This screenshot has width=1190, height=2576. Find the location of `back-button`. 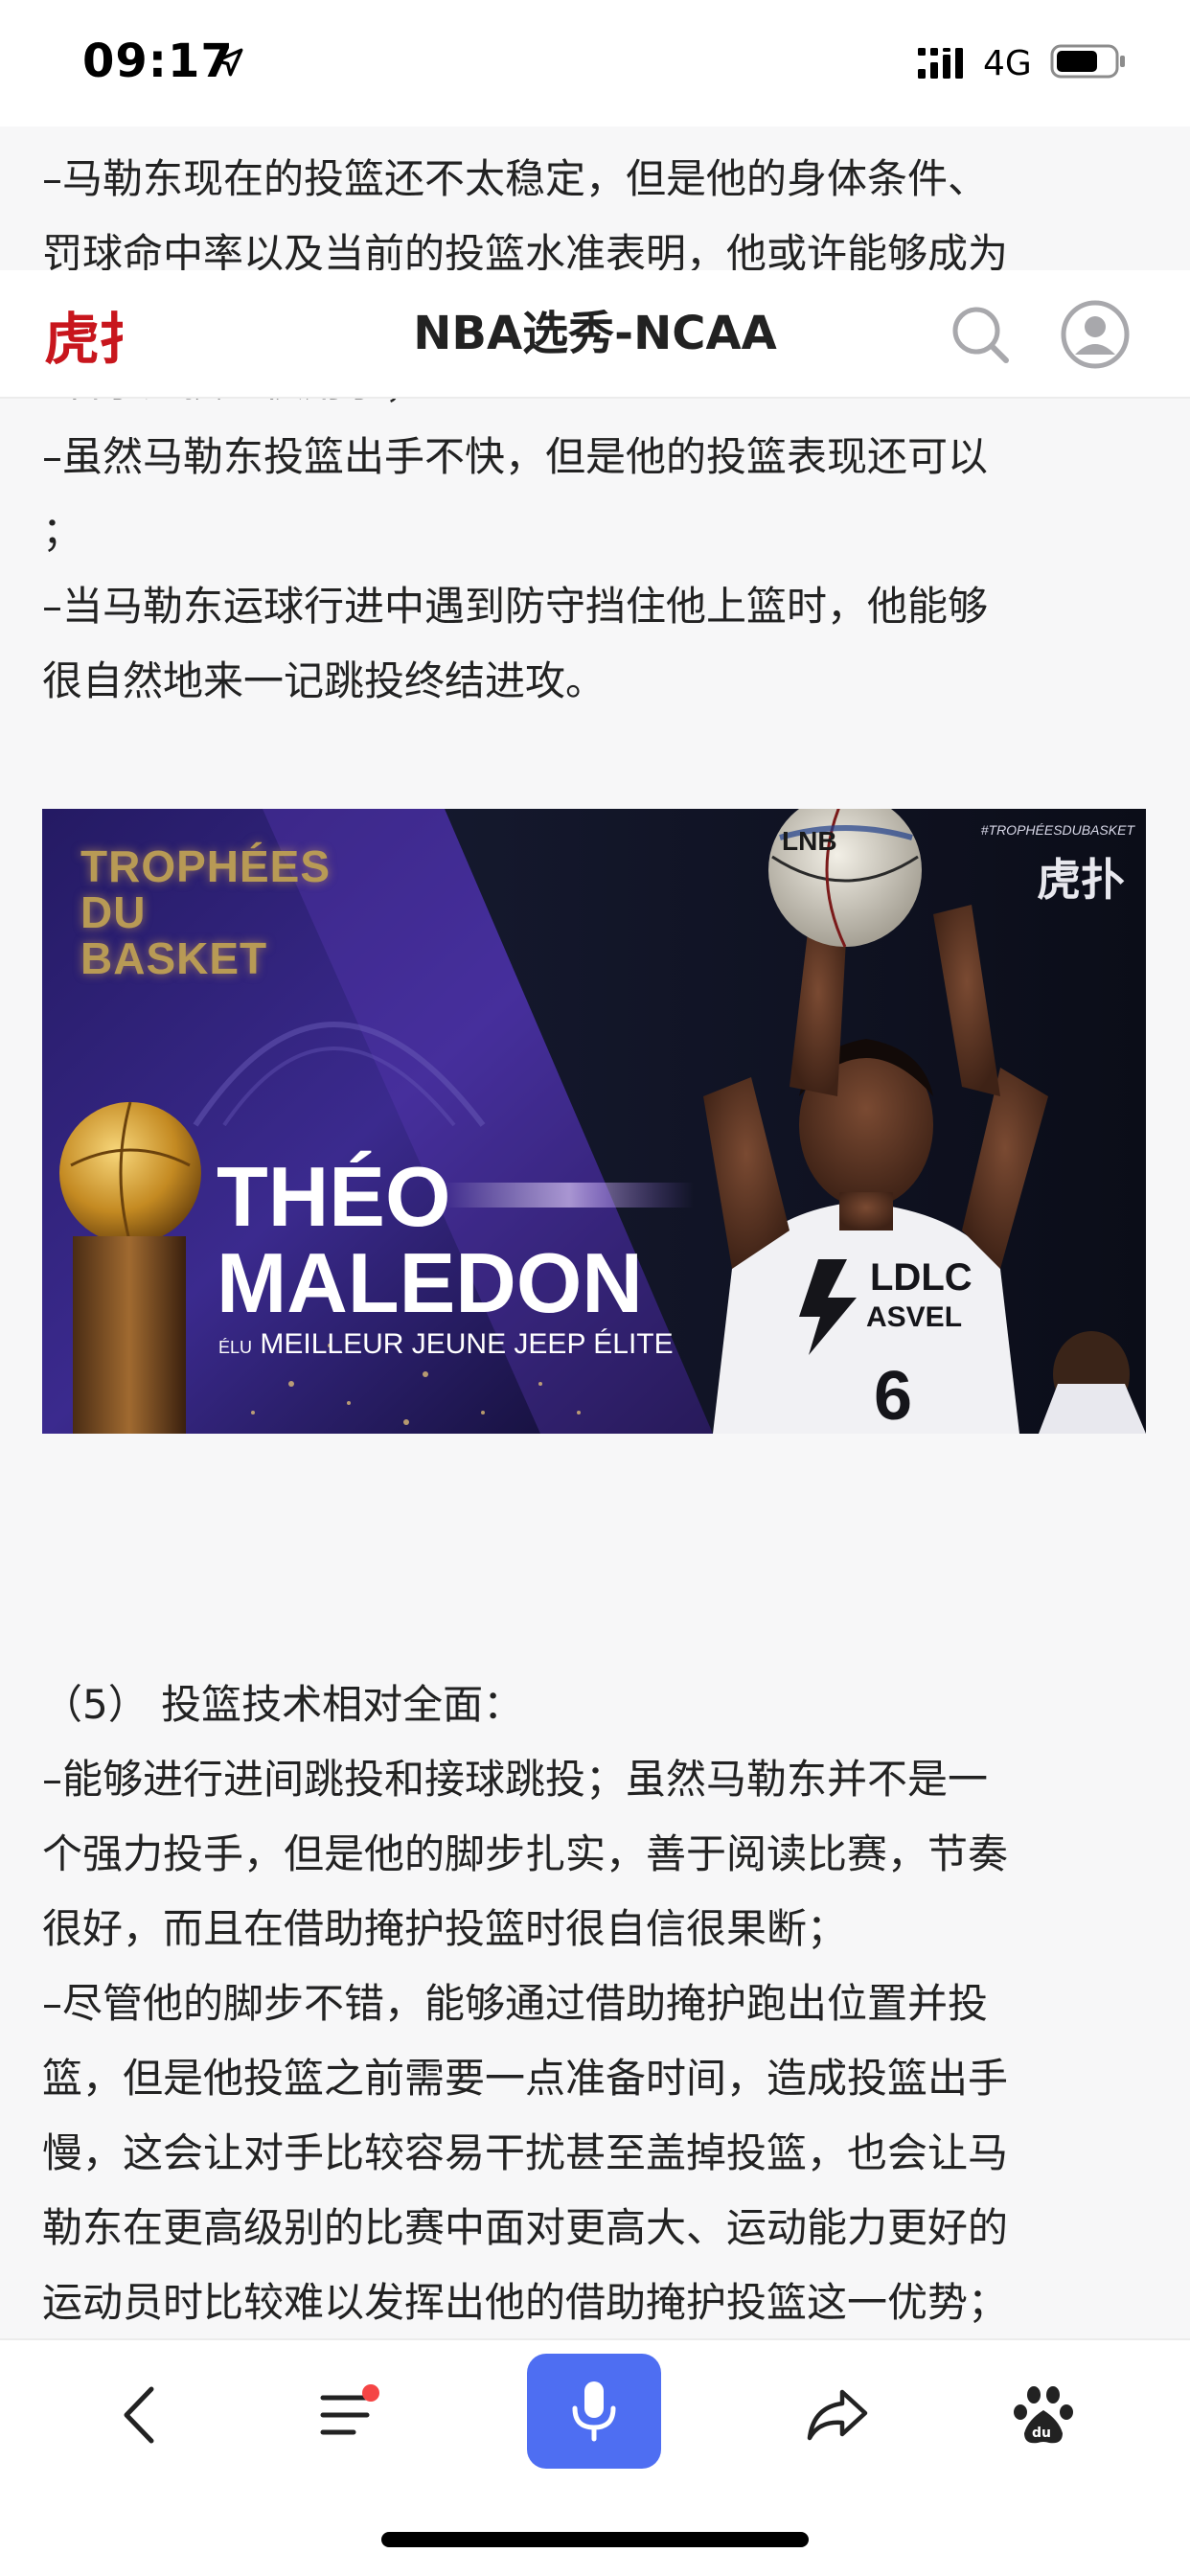

back-button is located at coordinates (140, 2415).